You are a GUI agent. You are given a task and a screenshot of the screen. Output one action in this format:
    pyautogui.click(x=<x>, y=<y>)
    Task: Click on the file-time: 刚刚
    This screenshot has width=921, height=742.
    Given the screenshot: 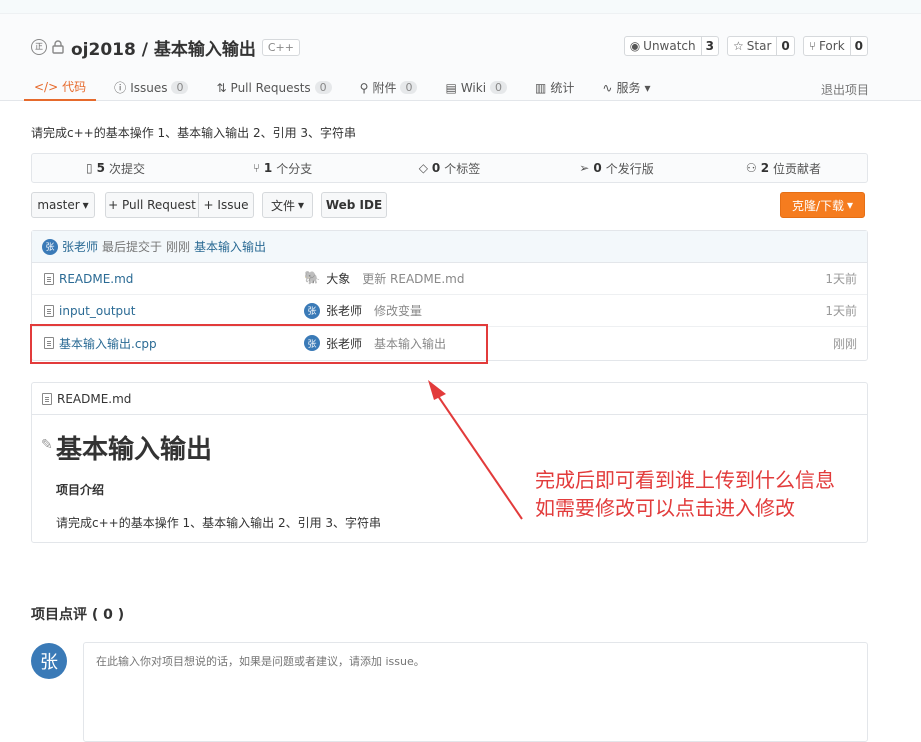 What is the action you would take?
    pyautogui.click(x=844, y=343)
    